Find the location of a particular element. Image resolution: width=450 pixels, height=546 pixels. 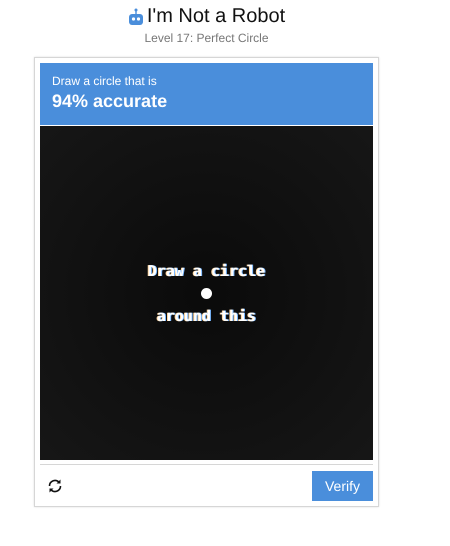

reload-icon is located at coordinates (55, 486).